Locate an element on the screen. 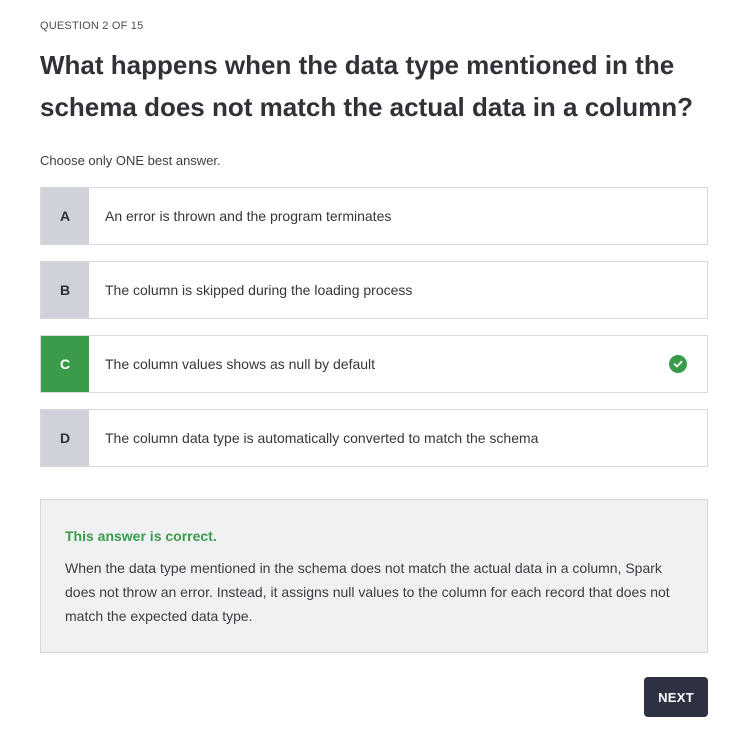 Image resolution: width=744 pixels, height=734 pixels. option-letter-b: B is located at coordinates (65, 290).